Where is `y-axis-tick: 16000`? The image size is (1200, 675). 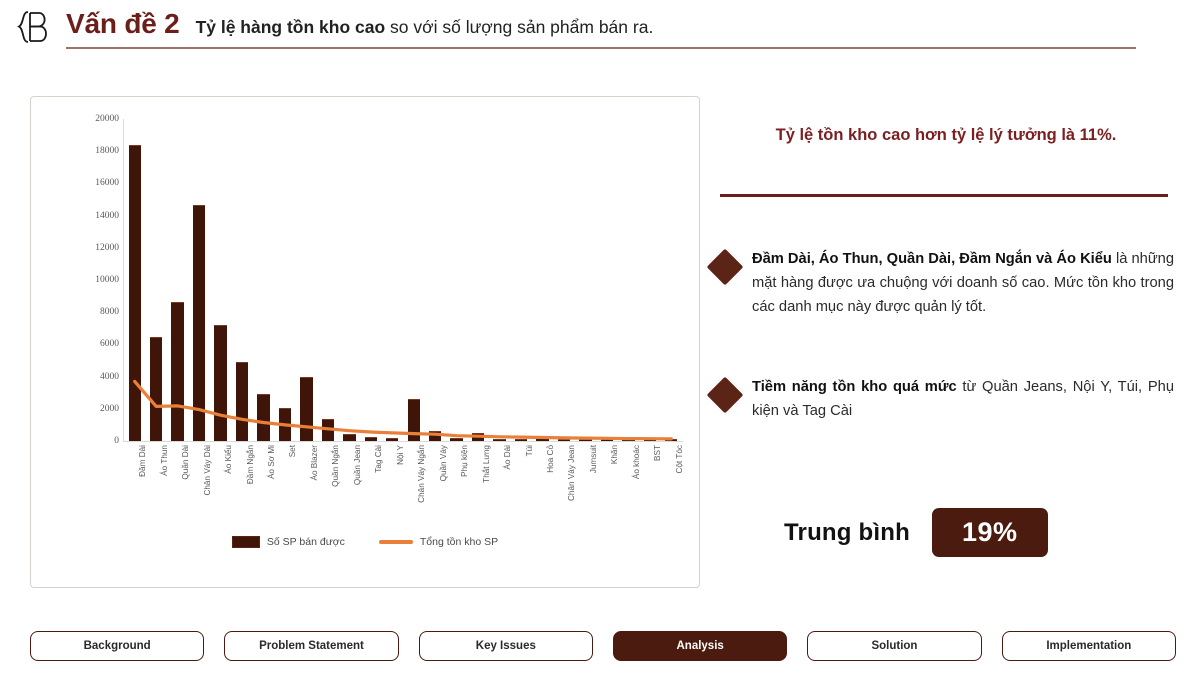
y-axis-tick: 16000 is located at coordinates (107, 183).